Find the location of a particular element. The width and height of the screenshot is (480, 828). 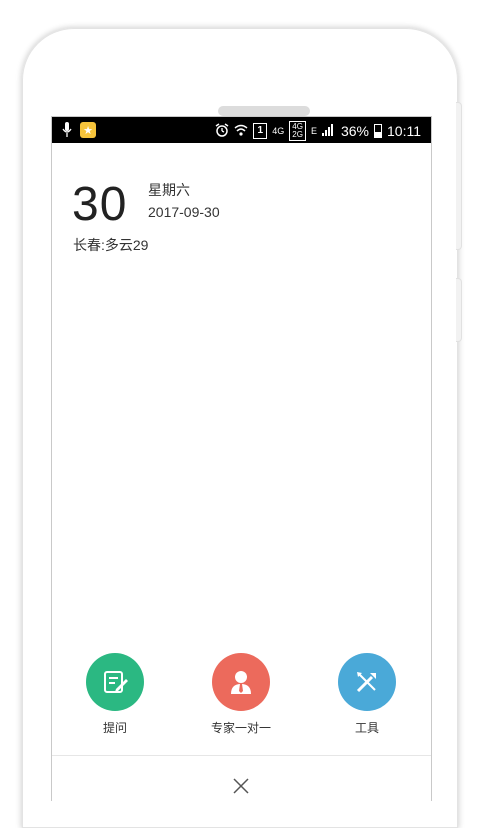

tools-button: 工具 is located at coordinates (367, 694).